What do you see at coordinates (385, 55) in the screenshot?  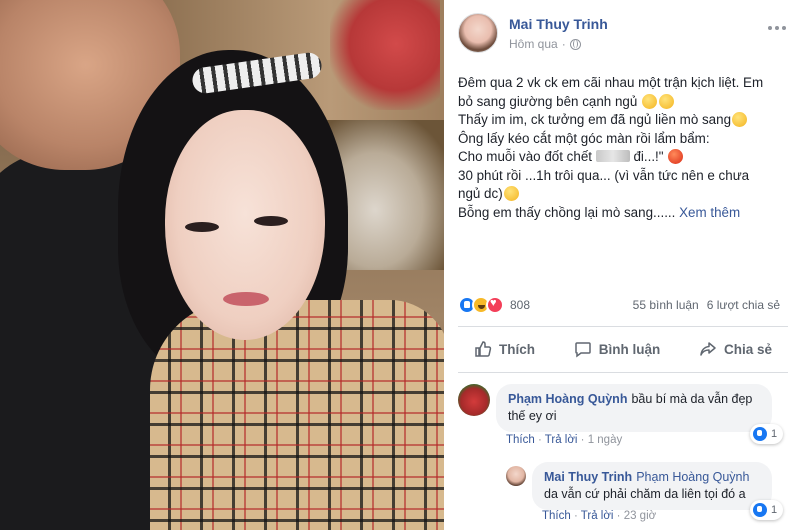 I see `photo-background-red` at bounding box center [385, 55].